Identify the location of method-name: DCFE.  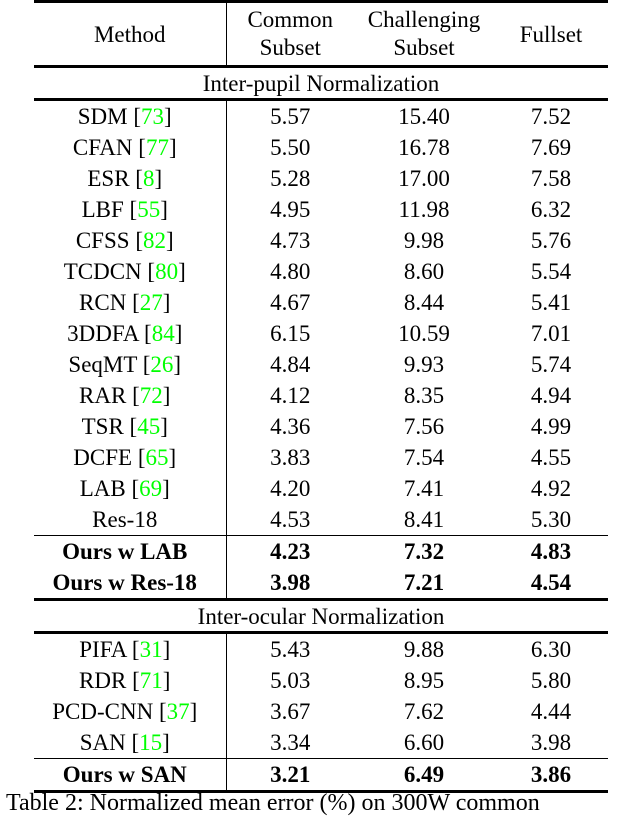
(103, 457).